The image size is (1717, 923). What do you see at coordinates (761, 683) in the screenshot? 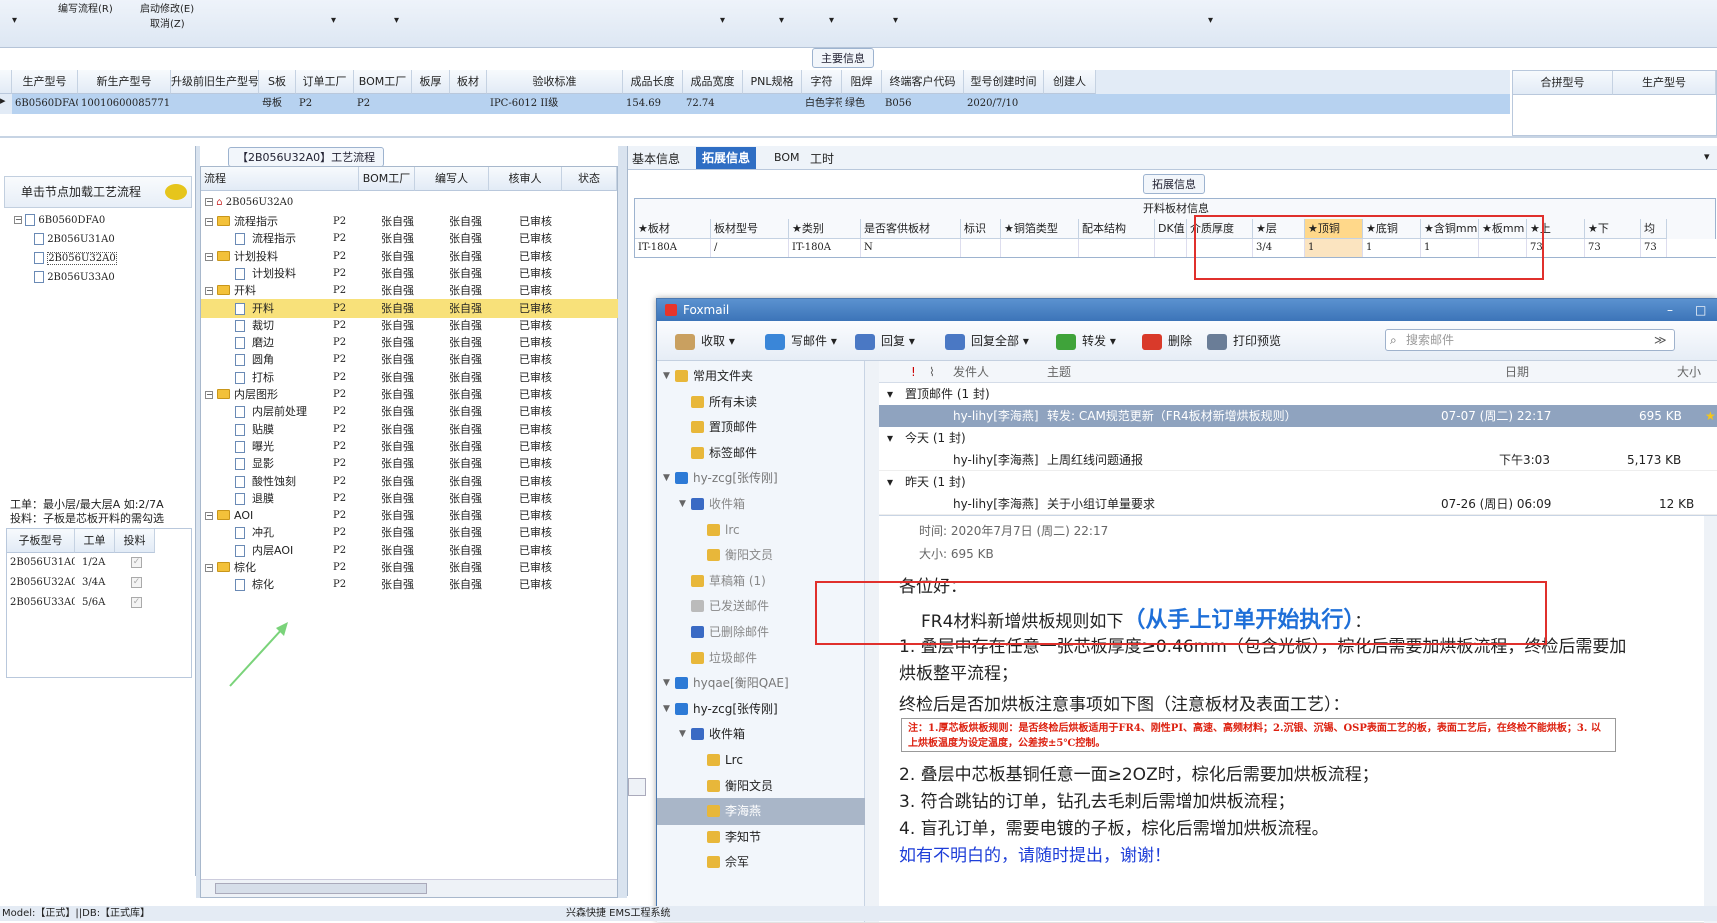
I see `folder-item: ▼ hyqae[衡阳QAE]` at bounding box center [761, 683].